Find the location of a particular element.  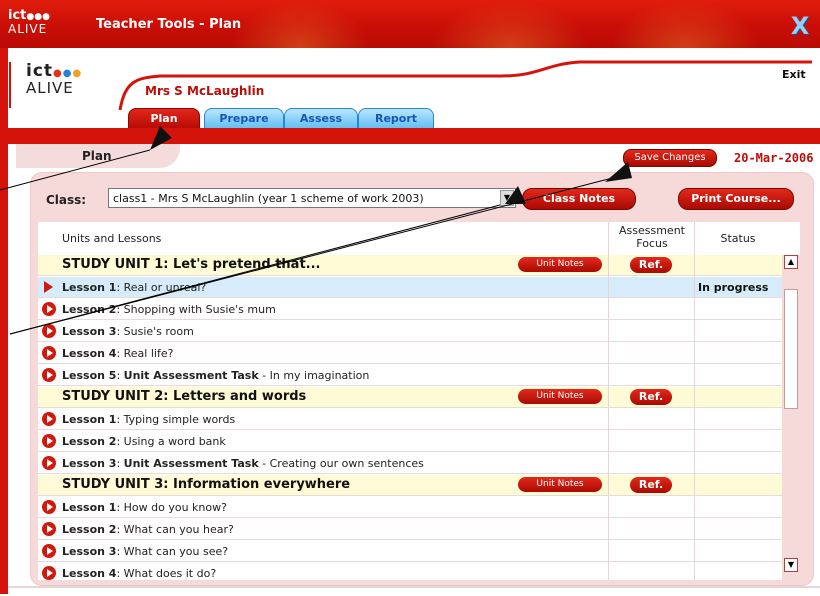

exit-link: Exit is located at coordinates (794, 74).